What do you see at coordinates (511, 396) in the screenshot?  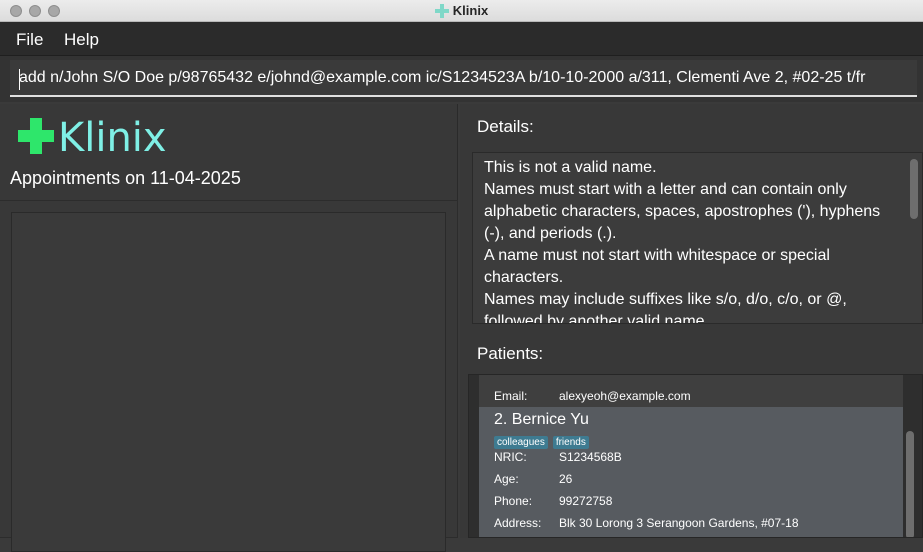 I see `email-label: Email:` at bounding box center [511, 396].